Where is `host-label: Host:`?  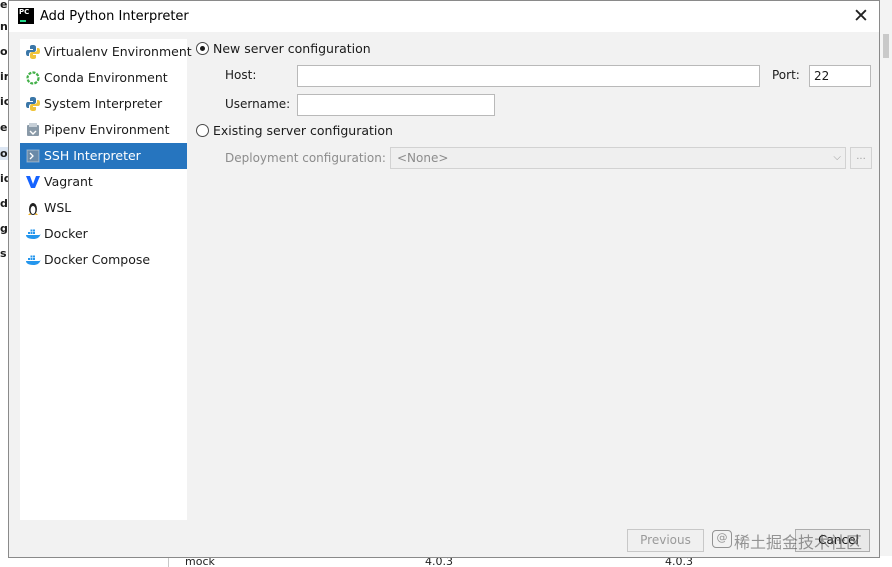 host-label: Host: is located at coordinates (241, 75).